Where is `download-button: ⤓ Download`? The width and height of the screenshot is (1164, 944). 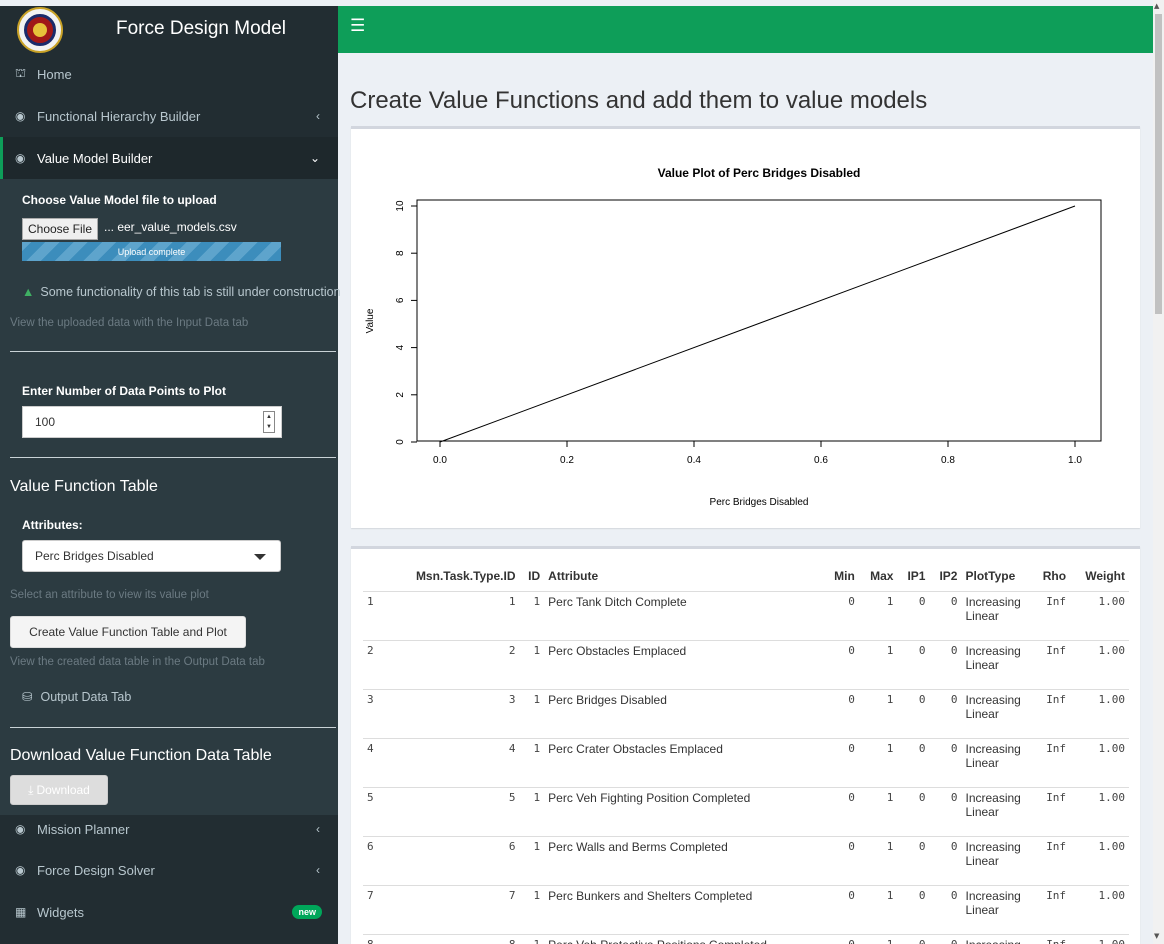 download-button: ⤓ Download is located at coordinates (59, 790).